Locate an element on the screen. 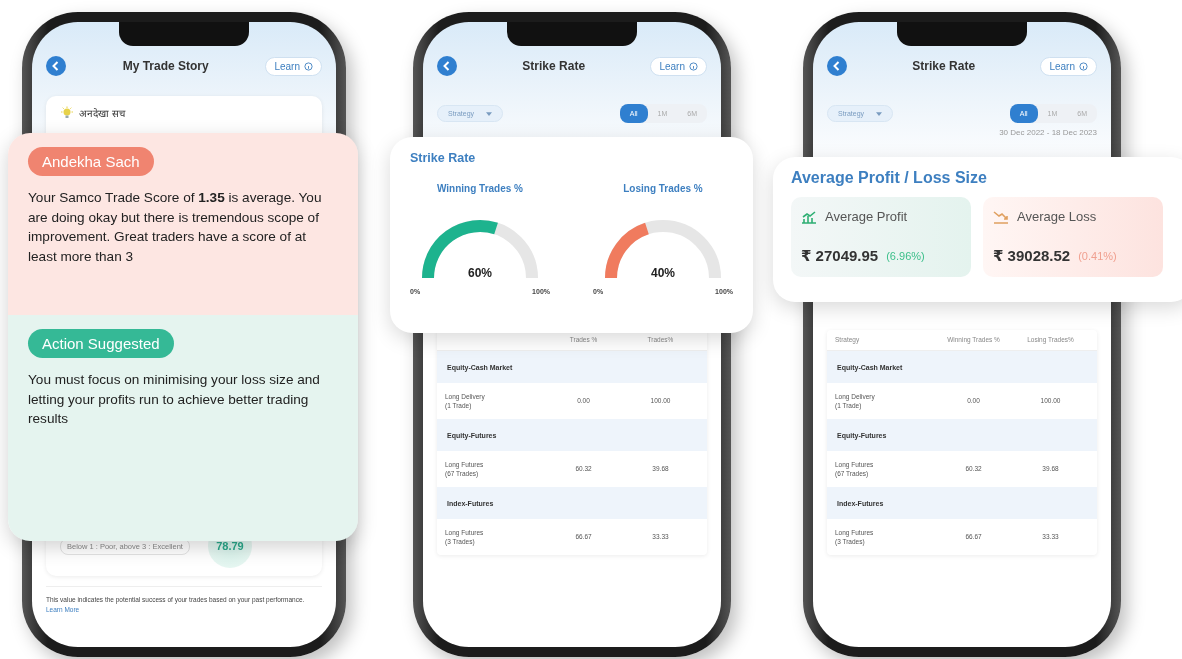  stat-label: Average Loss is located at coordinates (1057, 216).